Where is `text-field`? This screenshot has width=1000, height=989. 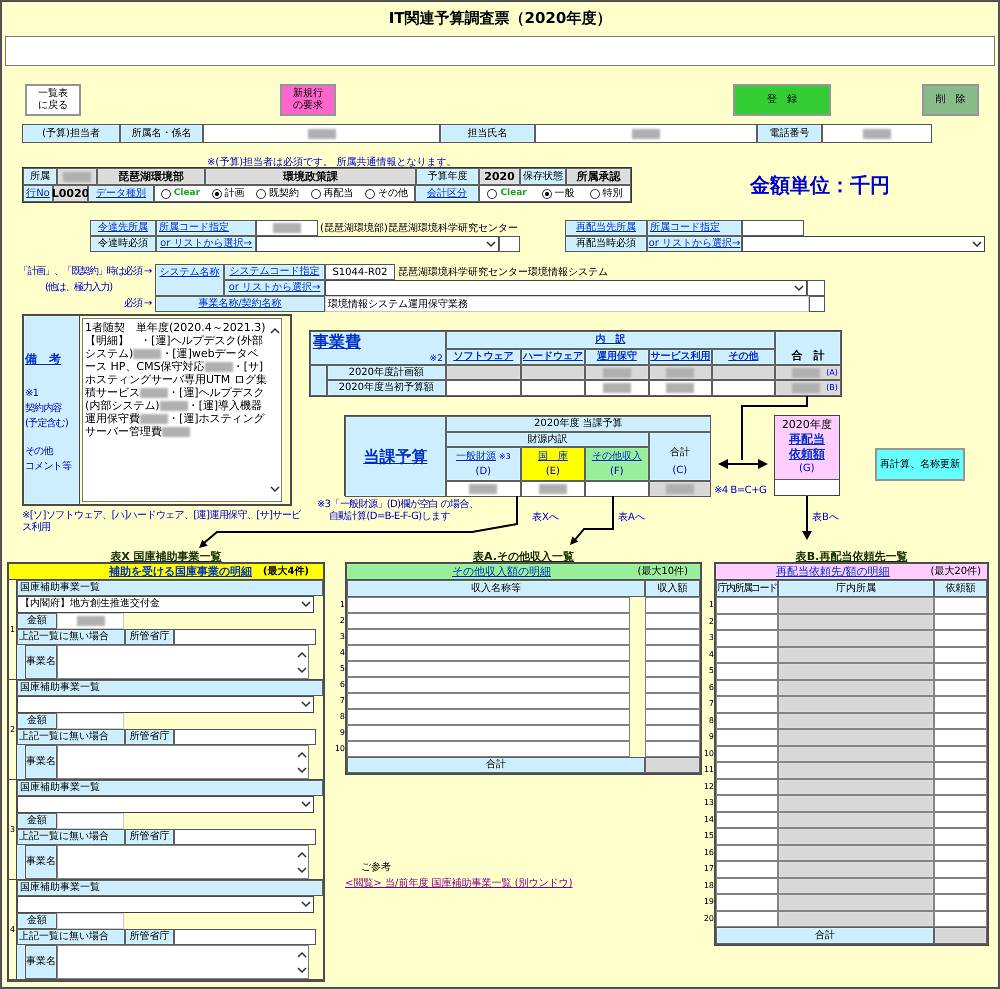 text-field is located at coordinates (877, 133).